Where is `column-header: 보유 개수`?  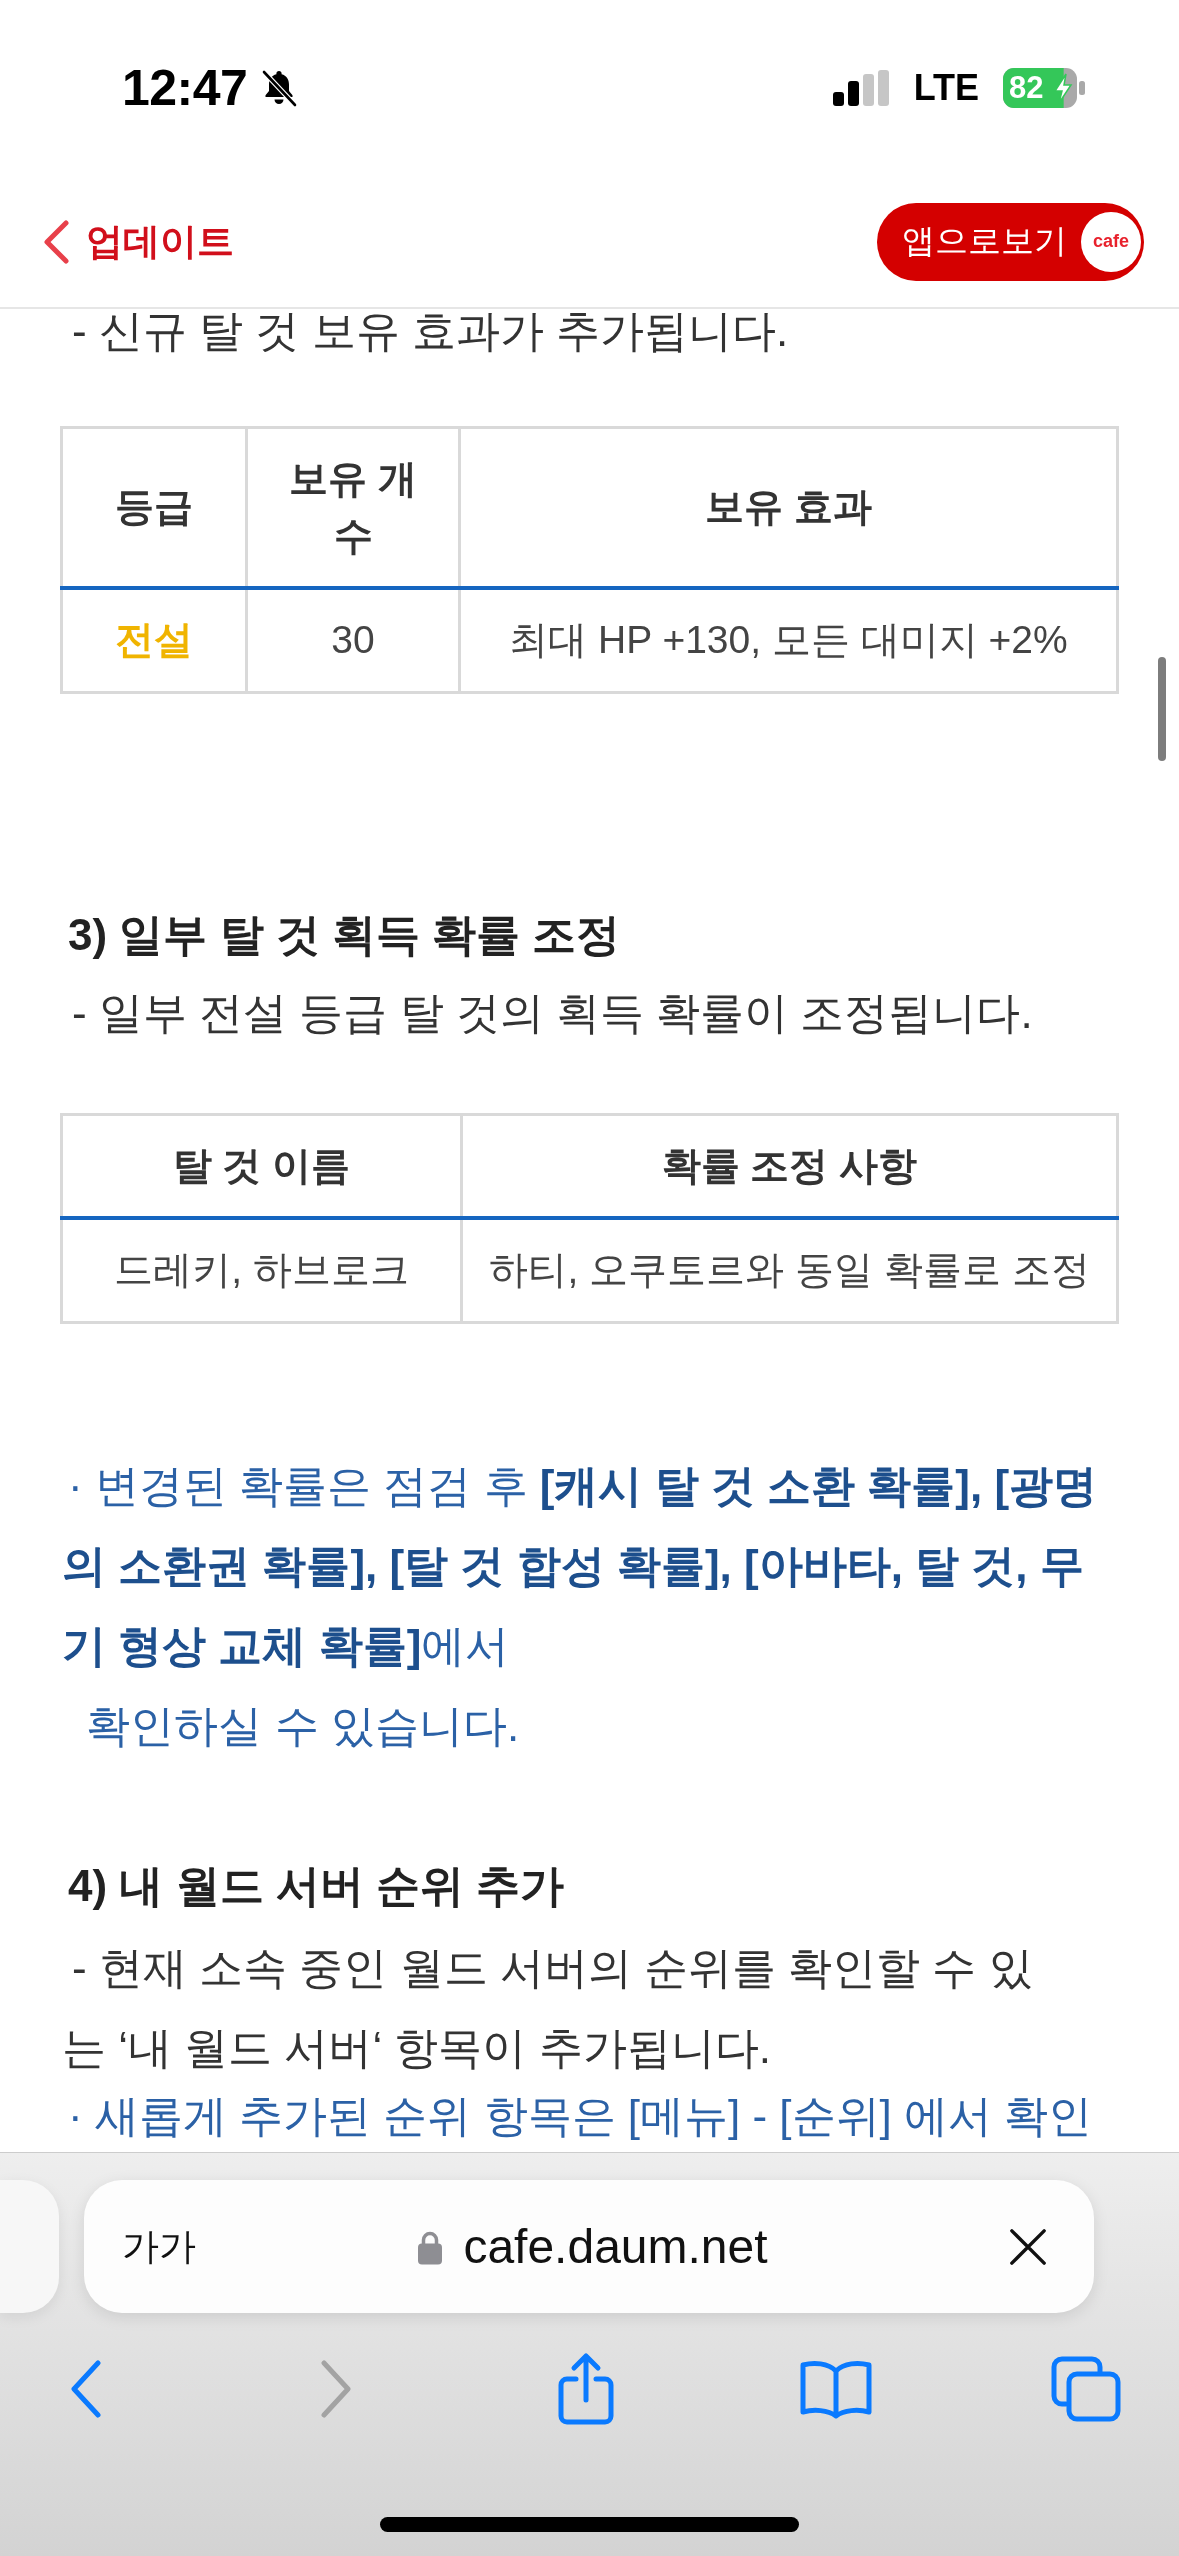
column-header: 보유 개수 is located at coordinates (353, 508).